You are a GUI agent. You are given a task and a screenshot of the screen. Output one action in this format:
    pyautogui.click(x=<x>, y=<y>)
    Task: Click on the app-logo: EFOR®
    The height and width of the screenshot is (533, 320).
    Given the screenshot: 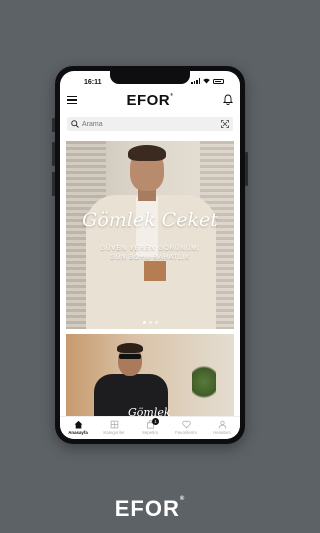 What is the action you would take?
    pyautogui.click(x=150, y=100)
    